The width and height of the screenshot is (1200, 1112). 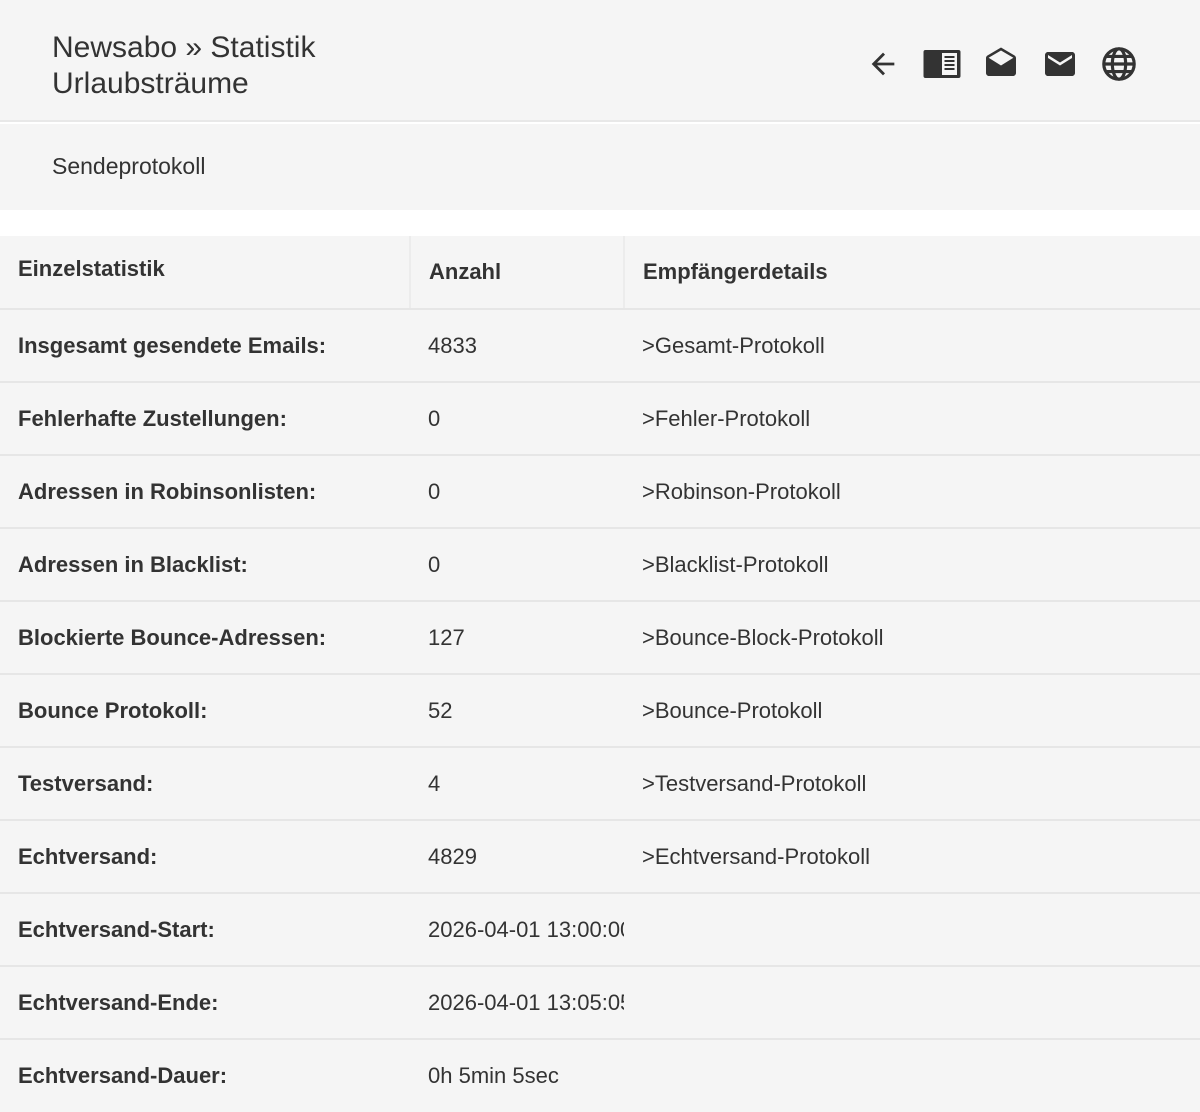 I want to click on table-row: Echtversand: 4829 >Echtversand-Protokoll, so click(x=600, y=856).